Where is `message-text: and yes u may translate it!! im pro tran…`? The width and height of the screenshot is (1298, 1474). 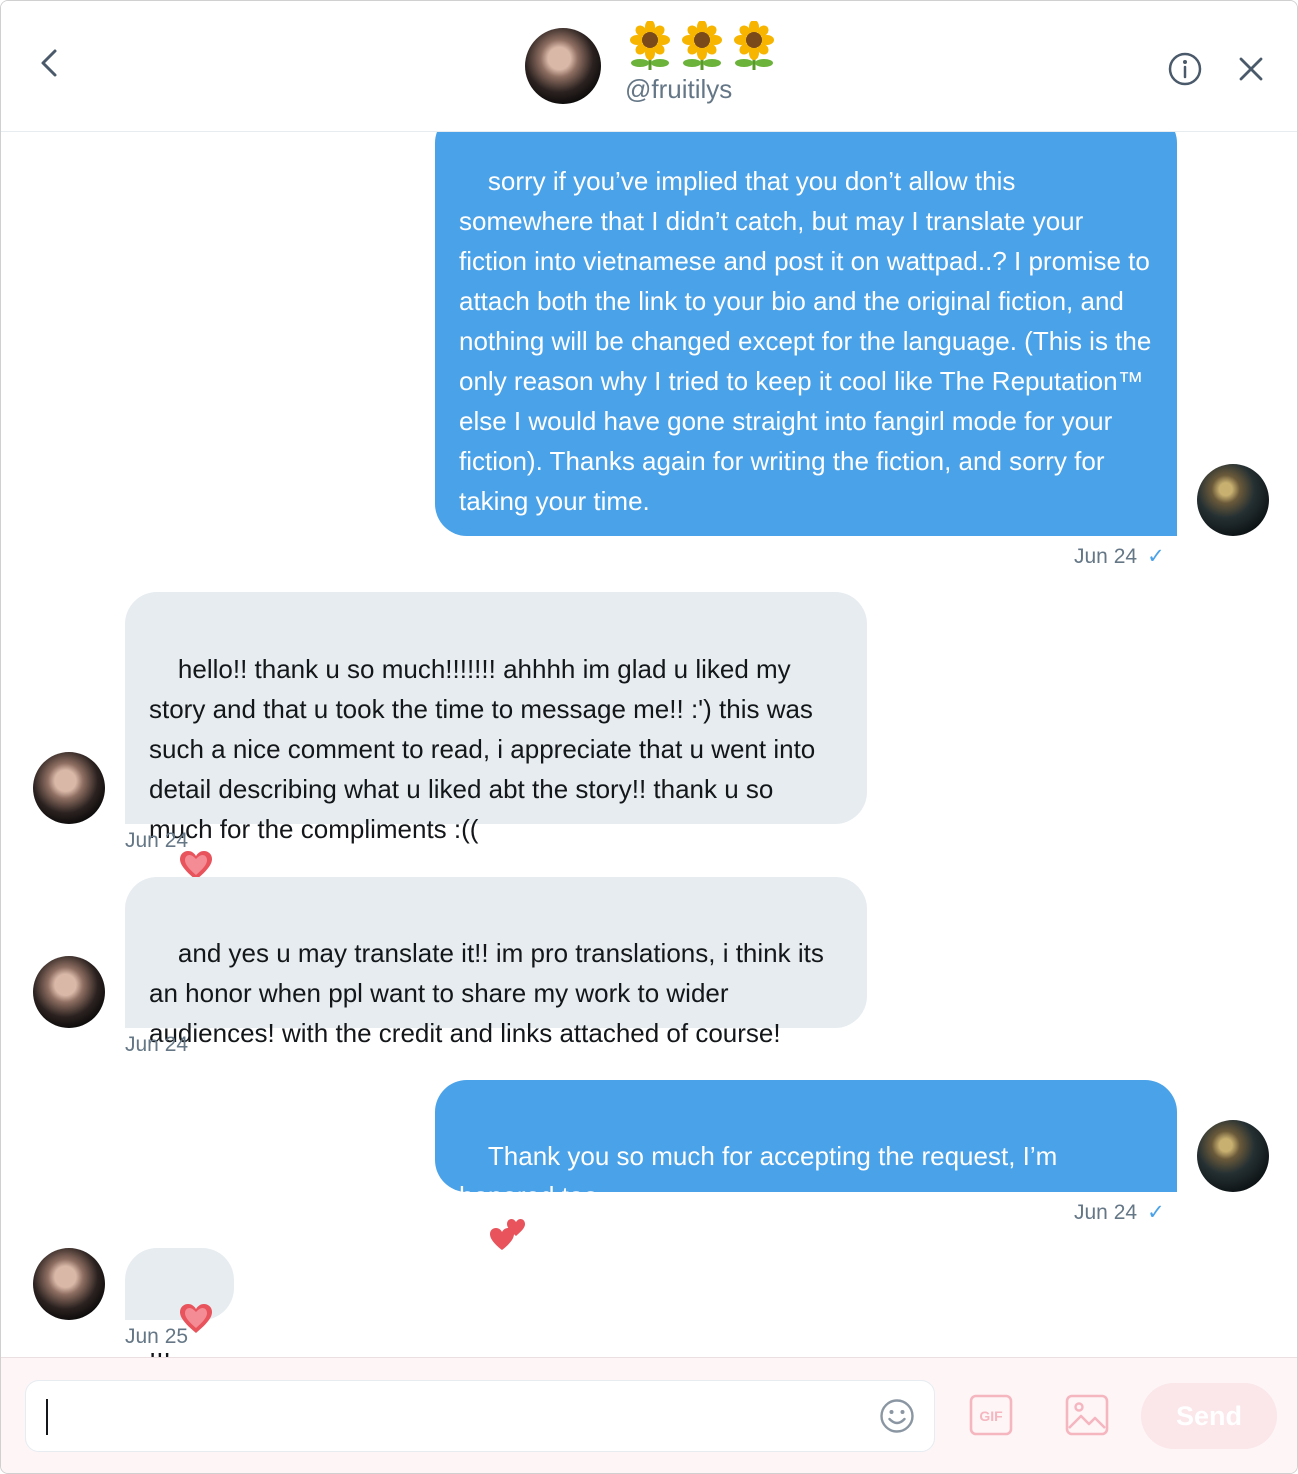 message-text: and yes u may translate it!! im pro tran… is located at coordinates (490, 993).